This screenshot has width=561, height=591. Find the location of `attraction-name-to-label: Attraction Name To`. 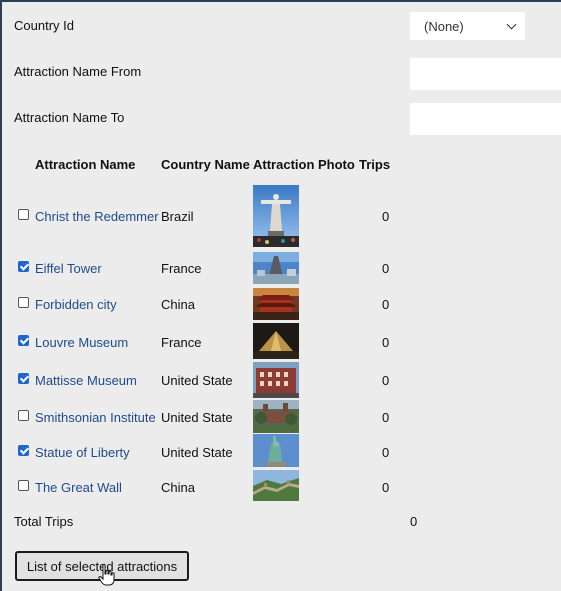

attraction-name-to-label: Attraction Name To is located at coordinates (69, 117).